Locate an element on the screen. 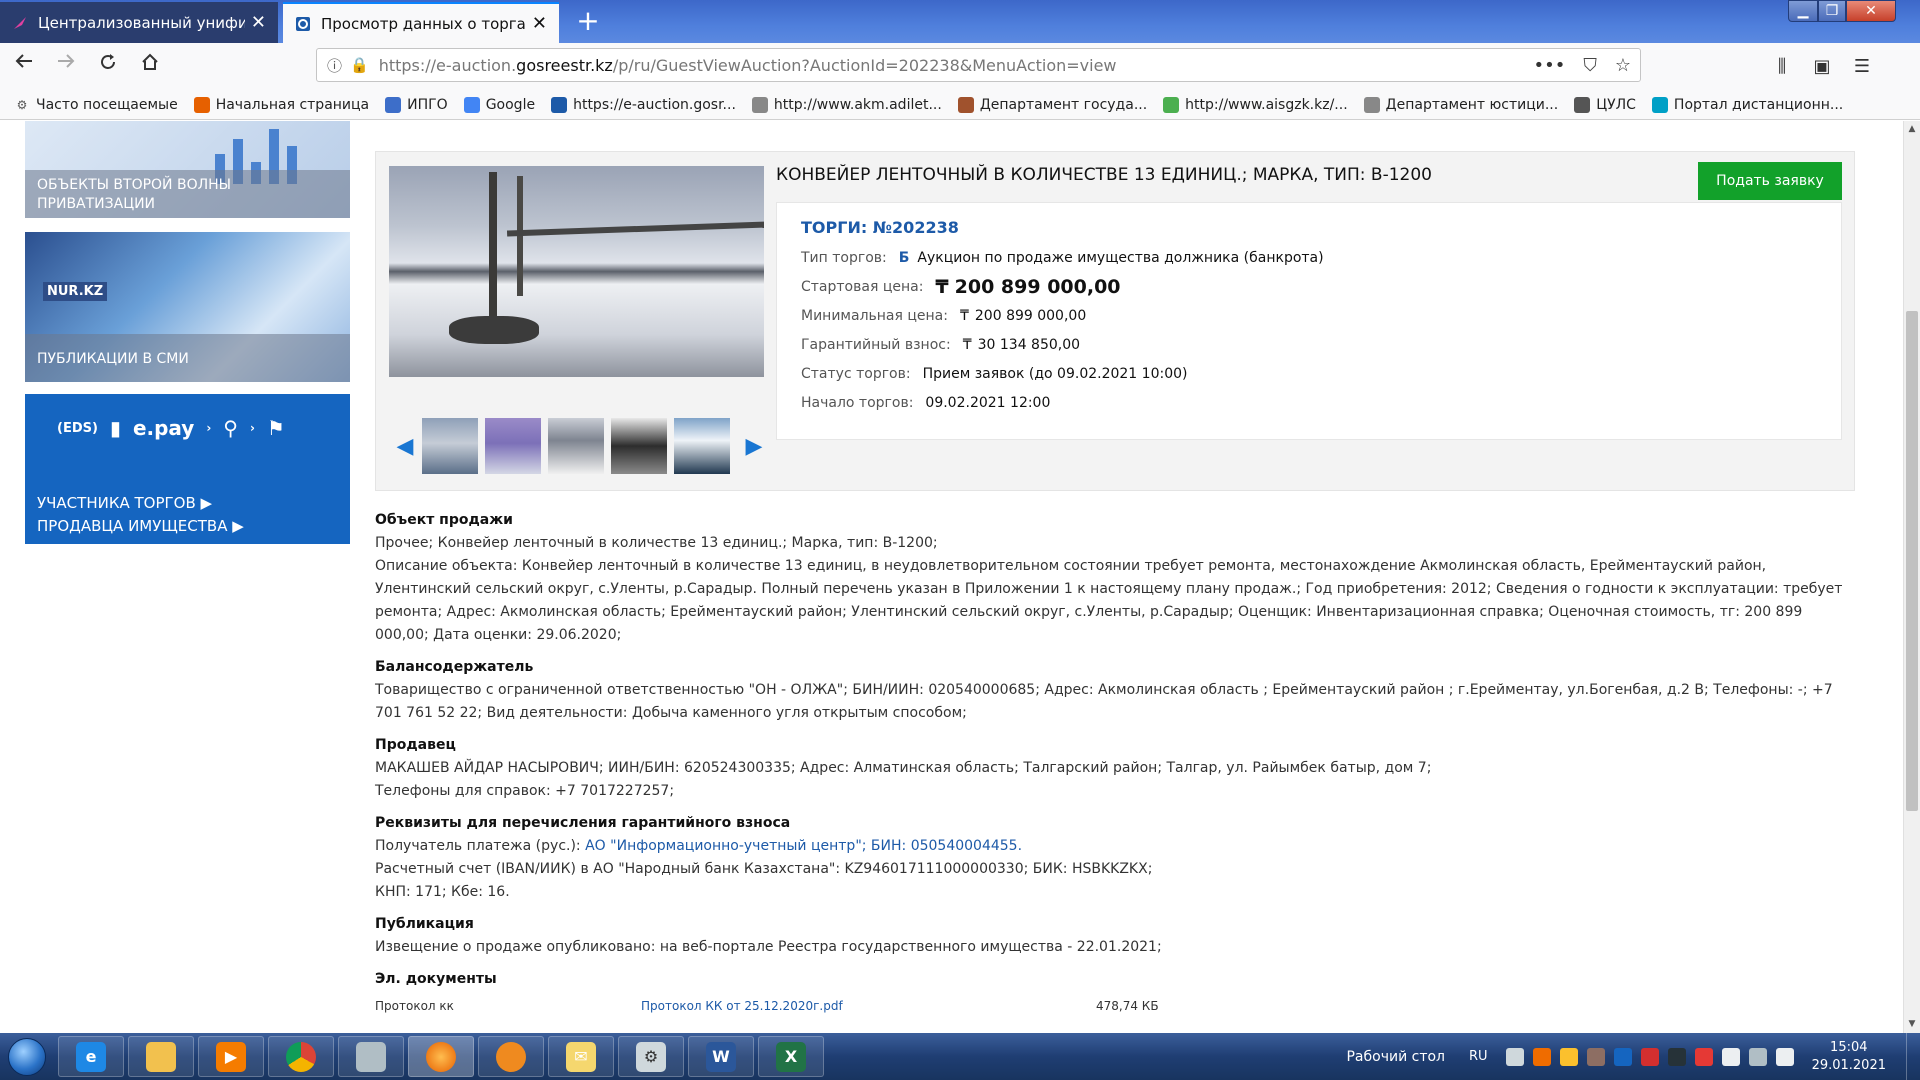 This screenshot has width=1920, height=1080. toolbar-right: ⫼ ▣ ☰ is located at coordinates (1822, 66).